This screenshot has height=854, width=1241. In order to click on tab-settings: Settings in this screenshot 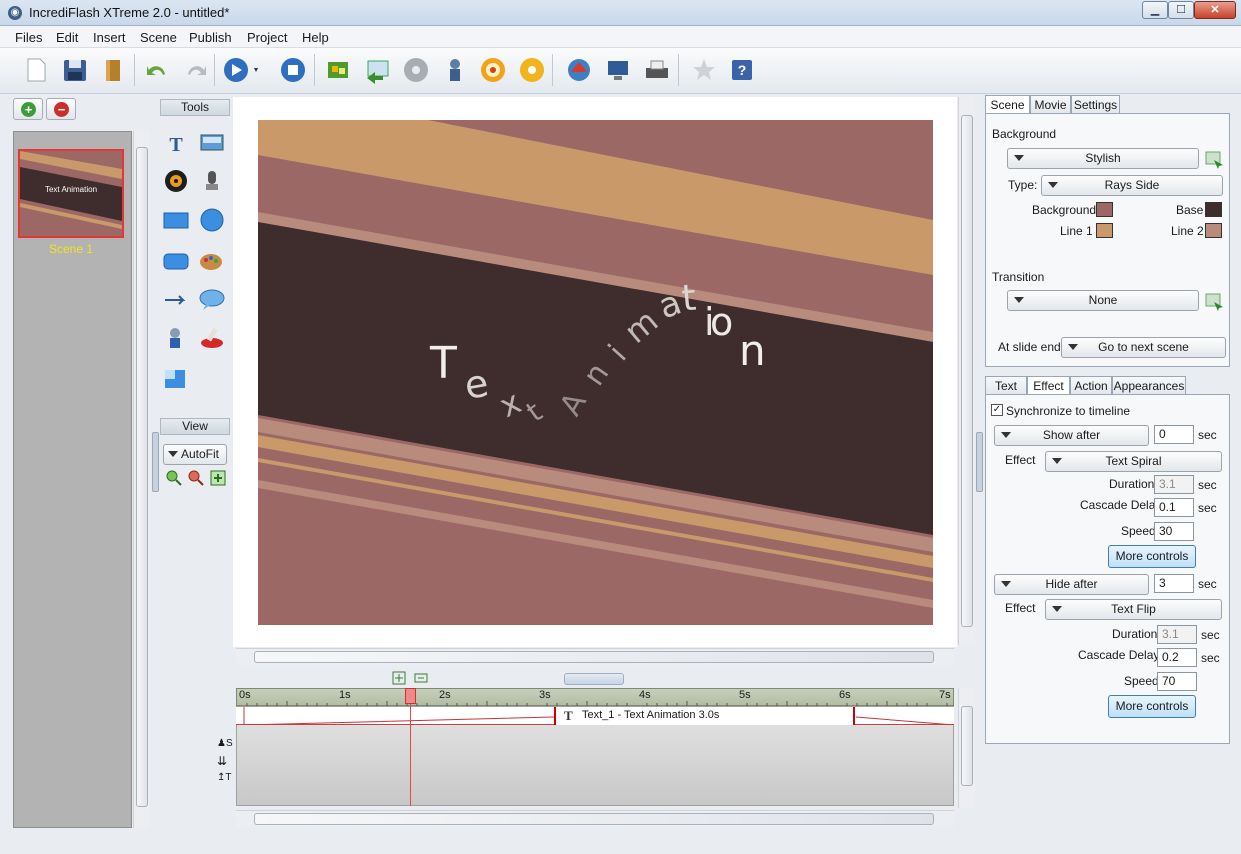, I will do `click(1095, 105)`.